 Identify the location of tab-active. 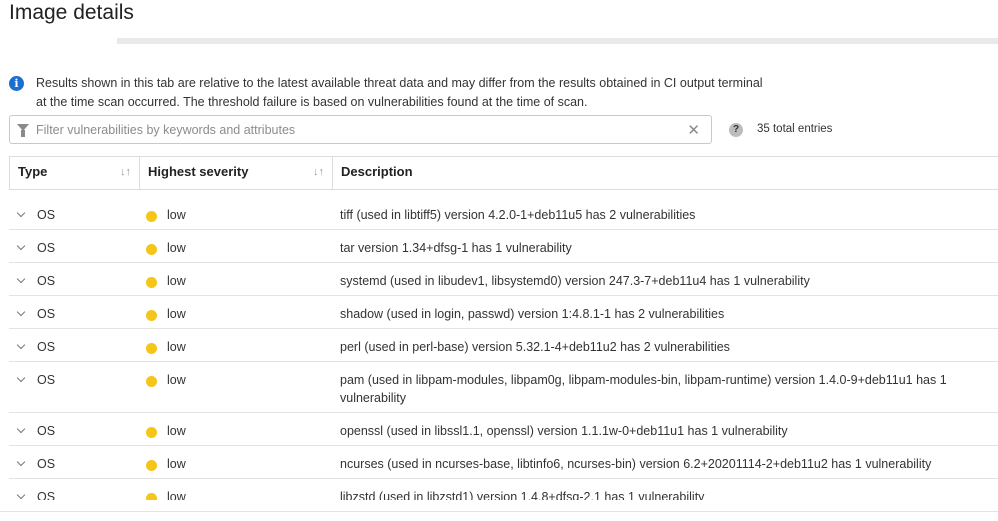
(58, 41).